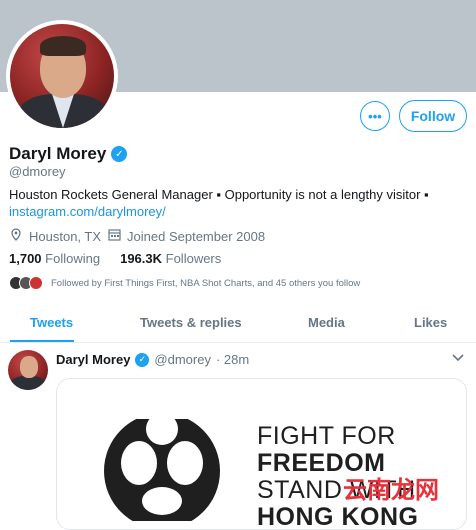 The width and height of the screenshot is (476, 530). I want to click on chevron-down-icon, so click(458, 358).